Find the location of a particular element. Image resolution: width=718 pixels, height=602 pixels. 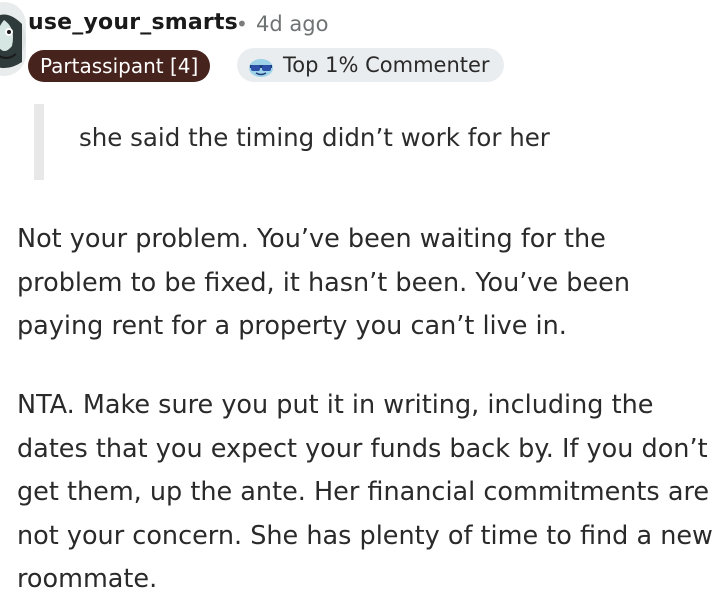

quote-text: she said the timing didn’t work for her is located at coordinates (314, 137).